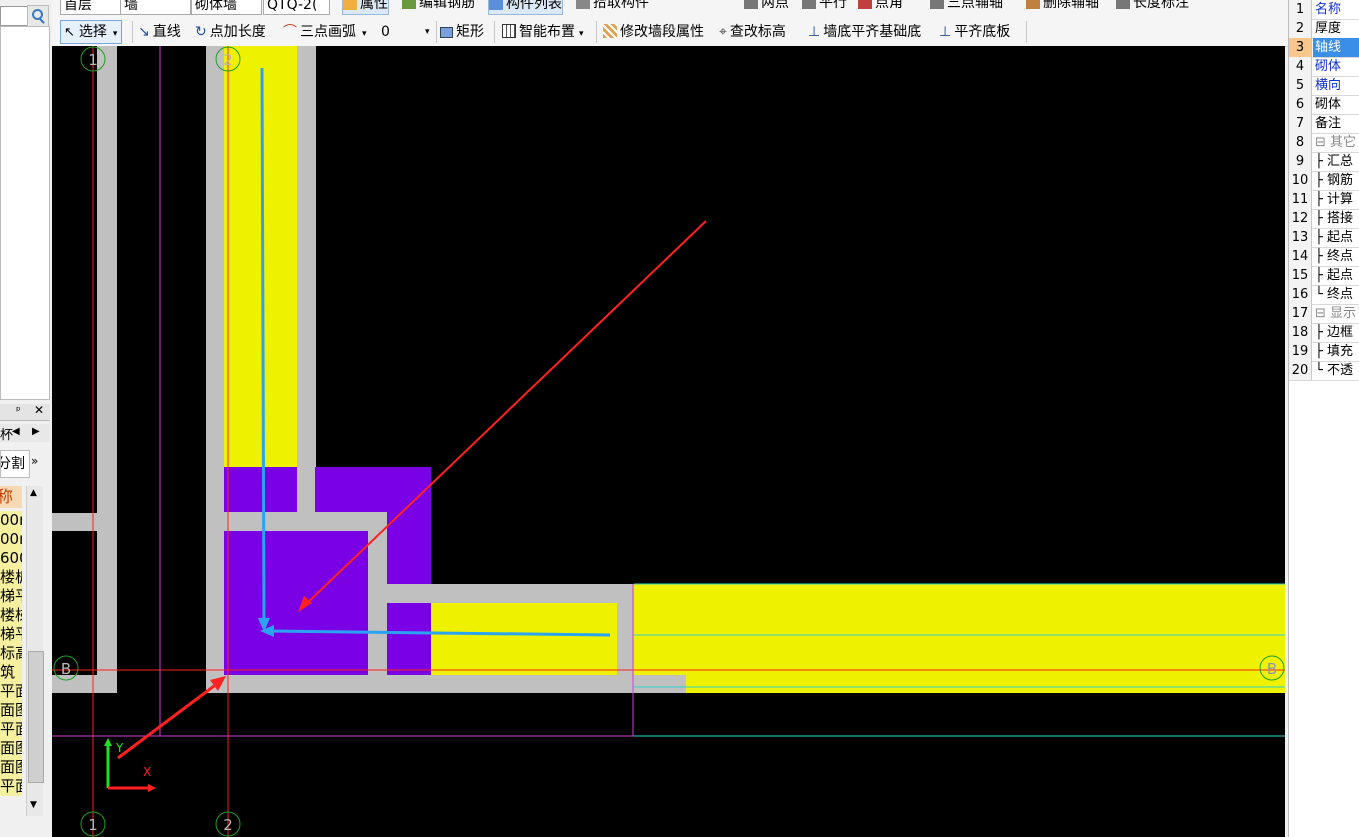 Image resolution: width=1359 pixels, height=837 pixels. Describe the element at coordinates (365, 7) in the screenshot. I see `attr-button: 属性` at that location.